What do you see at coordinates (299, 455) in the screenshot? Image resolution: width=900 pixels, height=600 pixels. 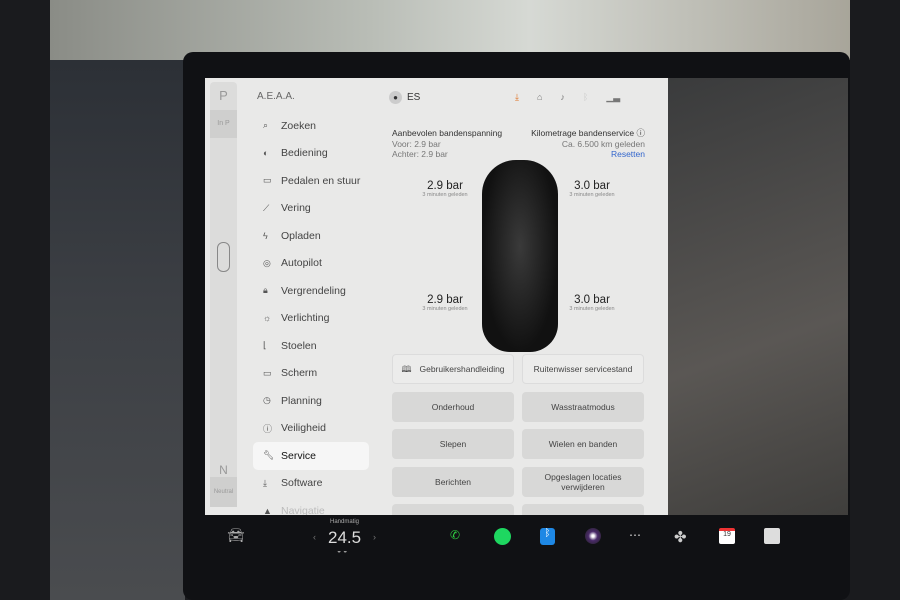 I see `menu-item-label: Service` at bounding box center [299, 455].